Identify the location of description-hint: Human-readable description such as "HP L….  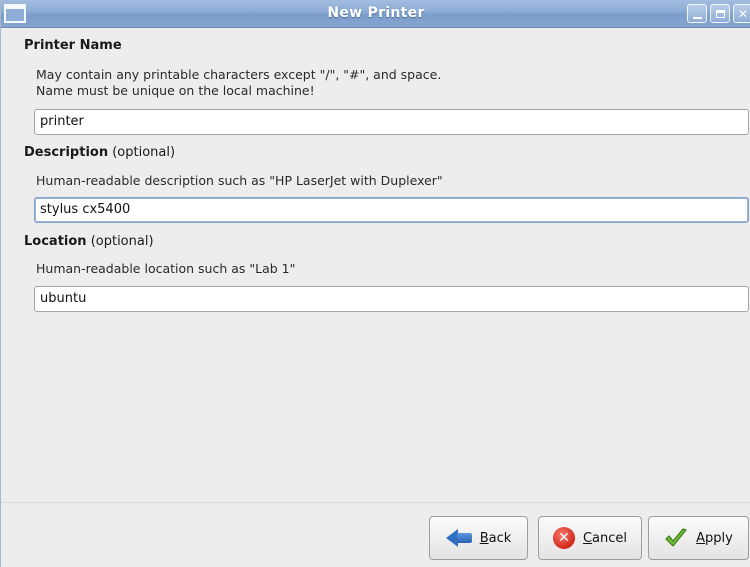
(239, 180).